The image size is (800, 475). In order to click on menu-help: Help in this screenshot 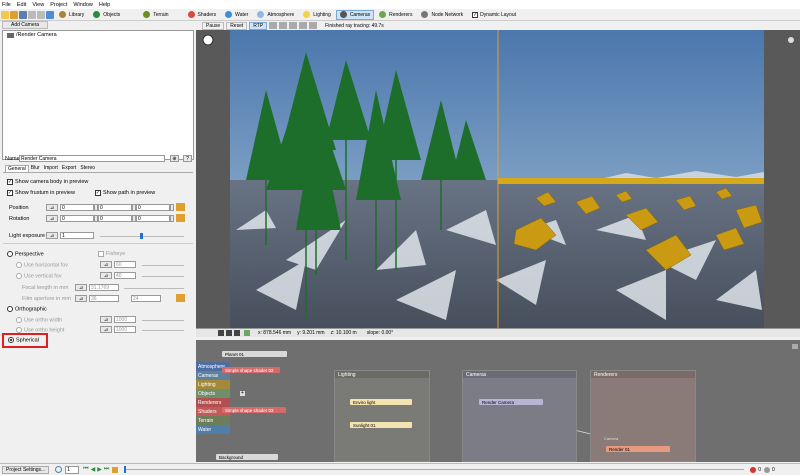, I will do `click(104, 5)`.